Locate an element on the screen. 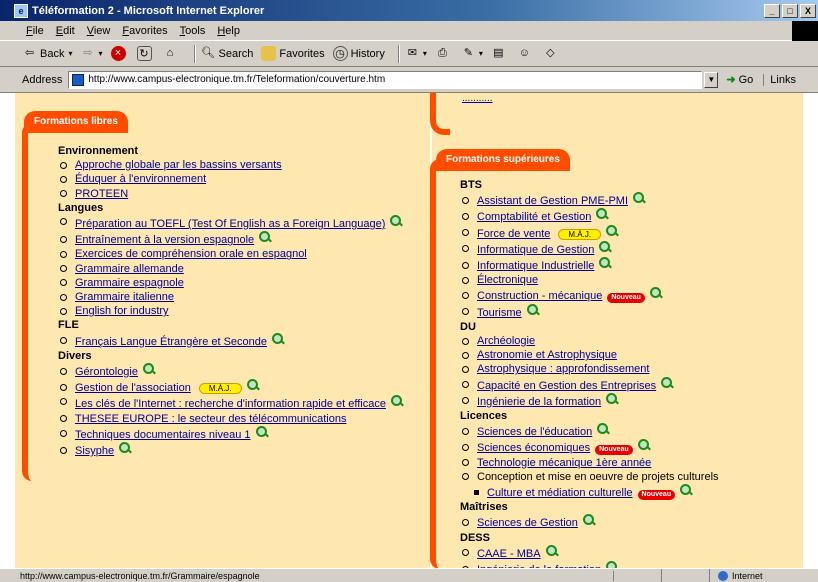  address-dropdown-button: ▼ is located at coordinates (711, 79).